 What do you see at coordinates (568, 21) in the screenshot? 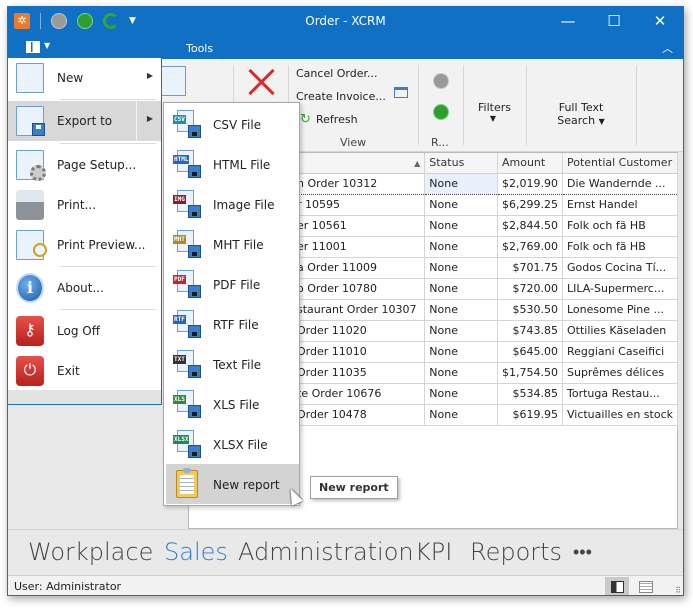
I see `minimize-button: —` at bounding box center [568, 21].